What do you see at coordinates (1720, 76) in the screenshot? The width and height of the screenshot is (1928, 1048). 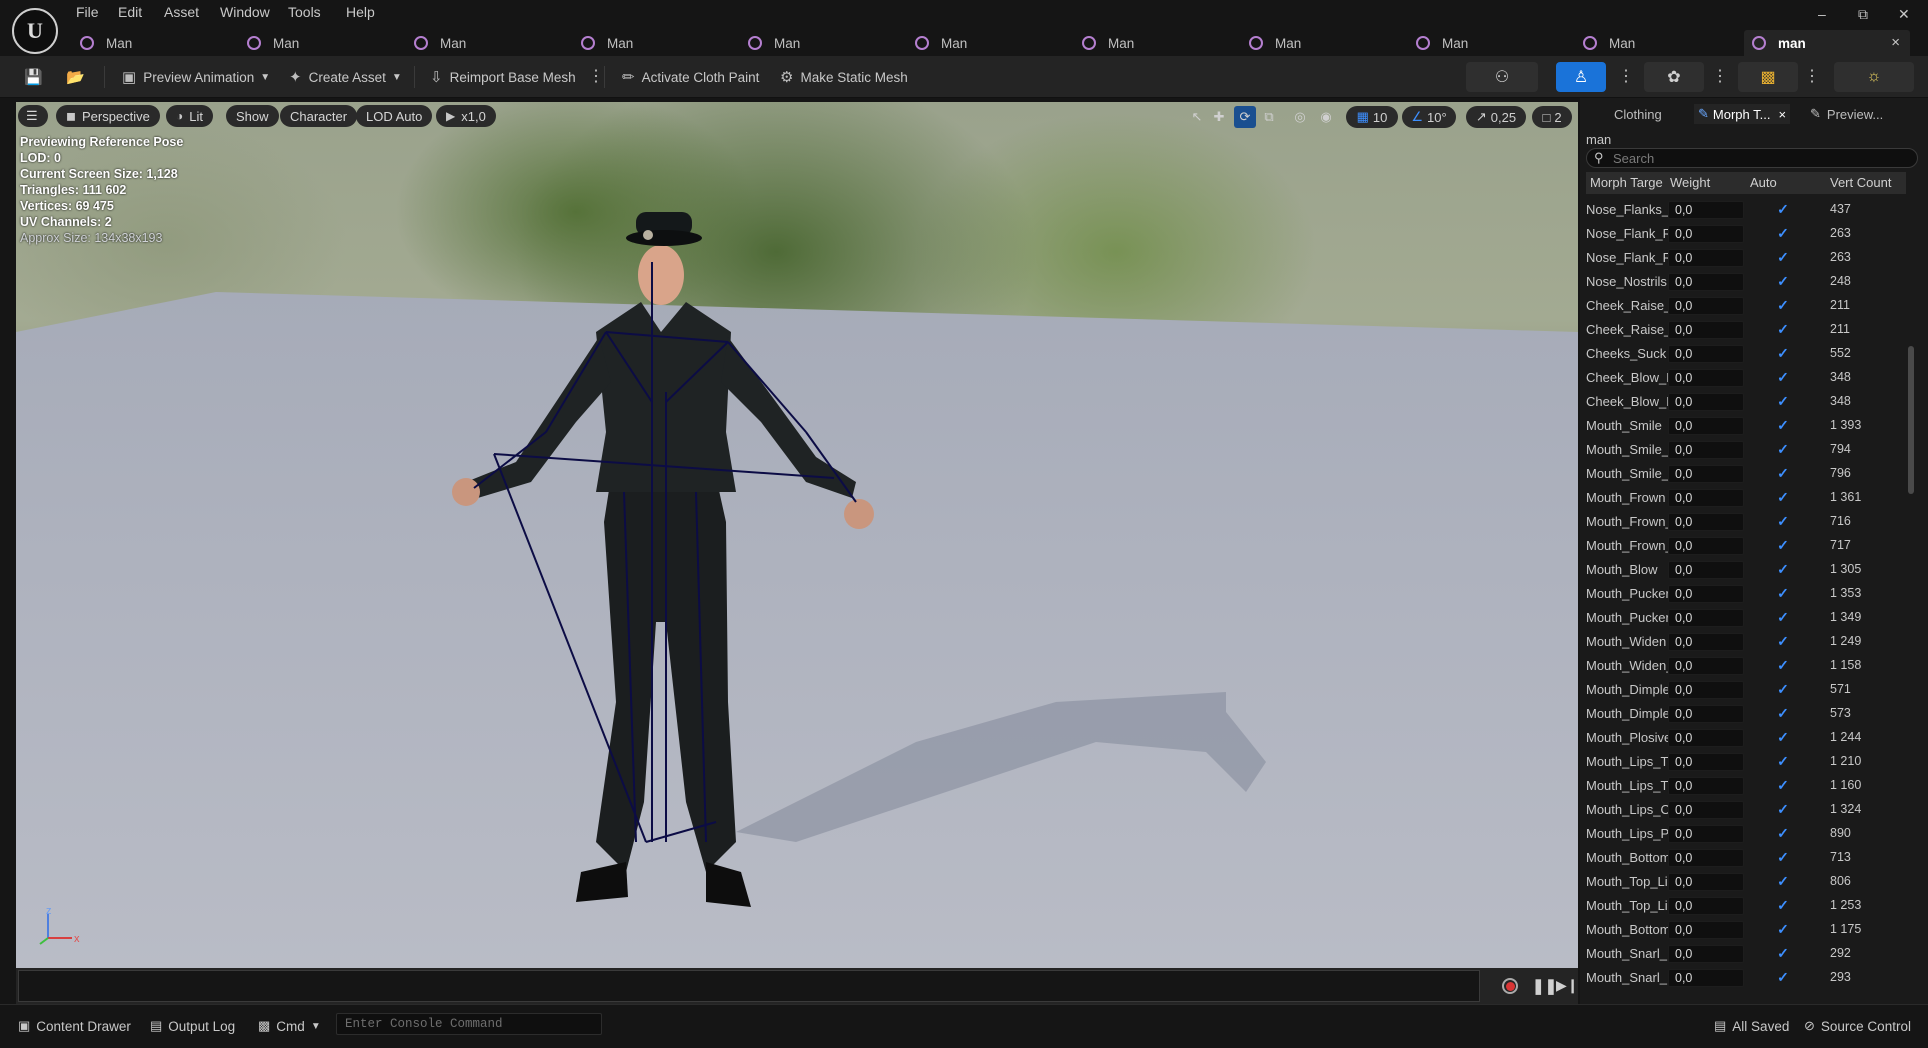 I see `animation-options-icon: ⋮` at bounding box center [1720, 76].